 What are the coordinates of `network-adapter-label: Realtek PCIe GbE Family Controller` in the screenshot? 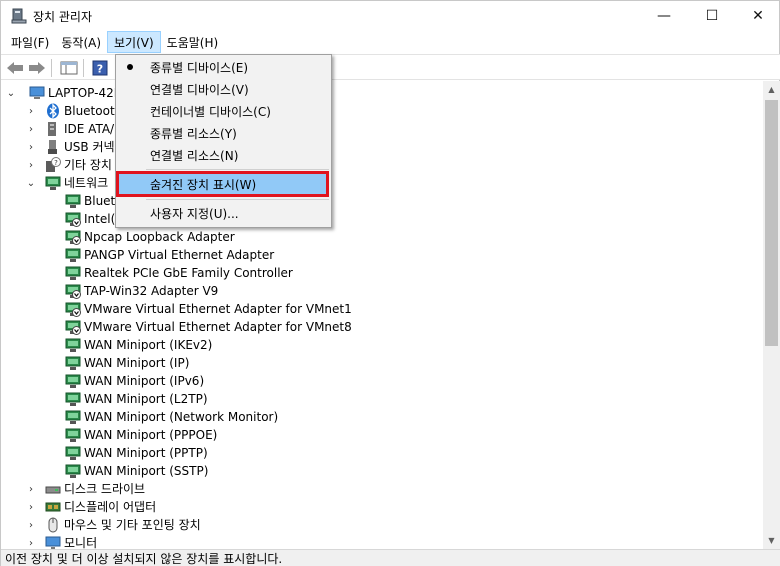 It's located at (188, 273).